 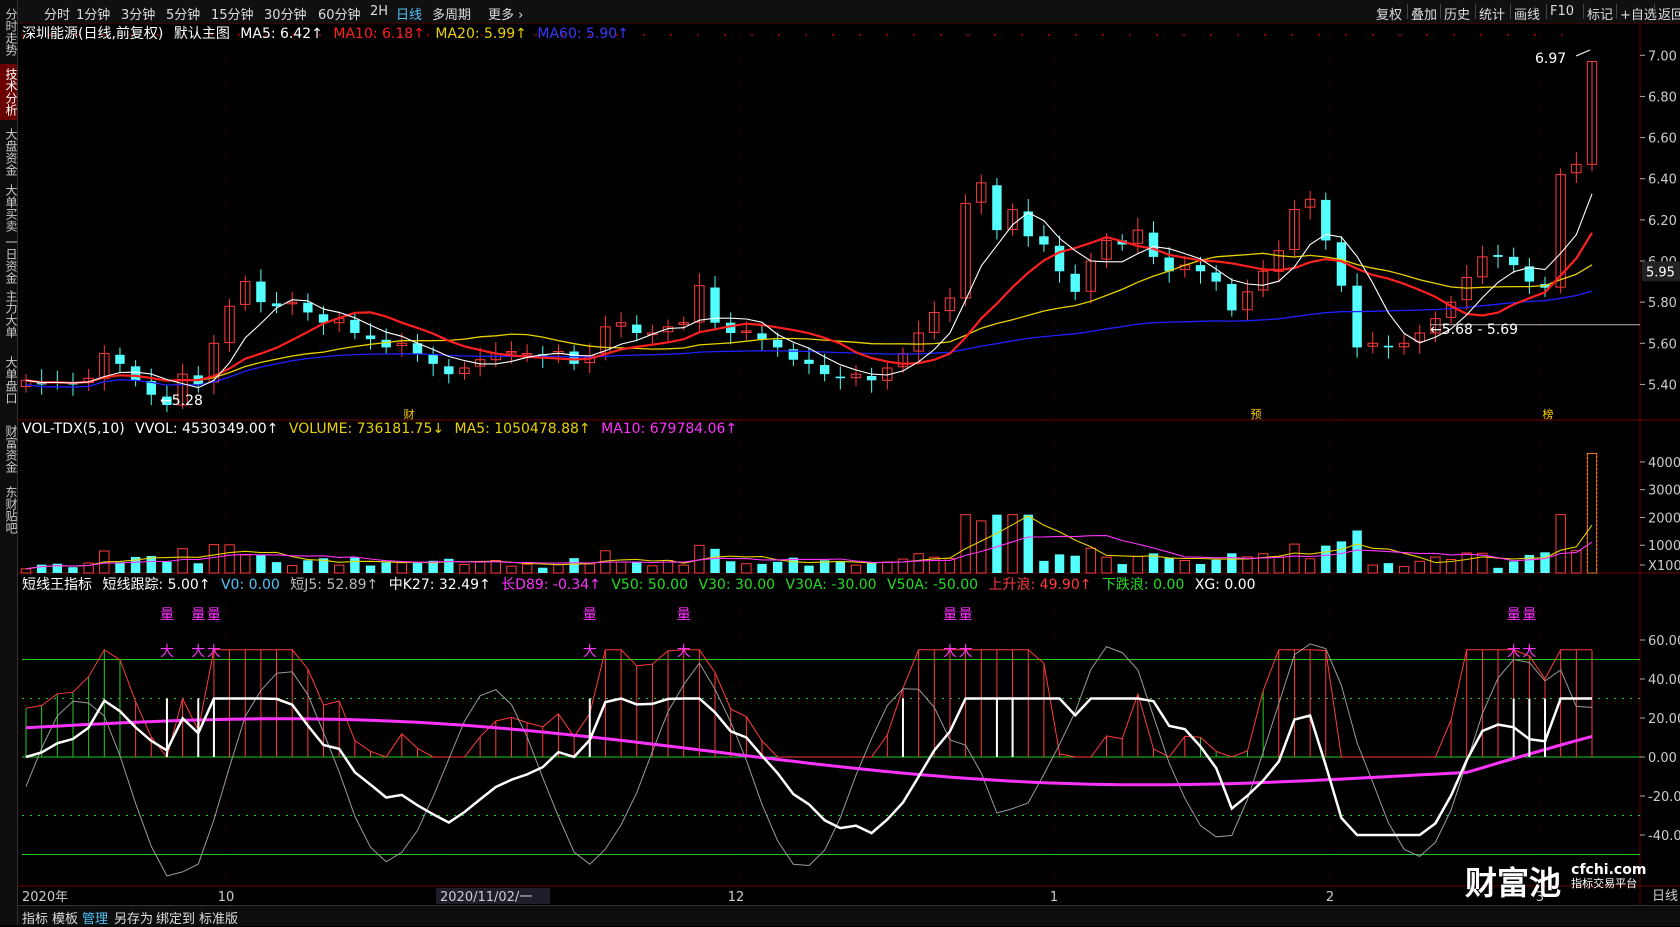 What do you see at coordinates (65, 917) in the screenshot?
I see `bottom-tab: 模板` at bounding box center [65, 917].